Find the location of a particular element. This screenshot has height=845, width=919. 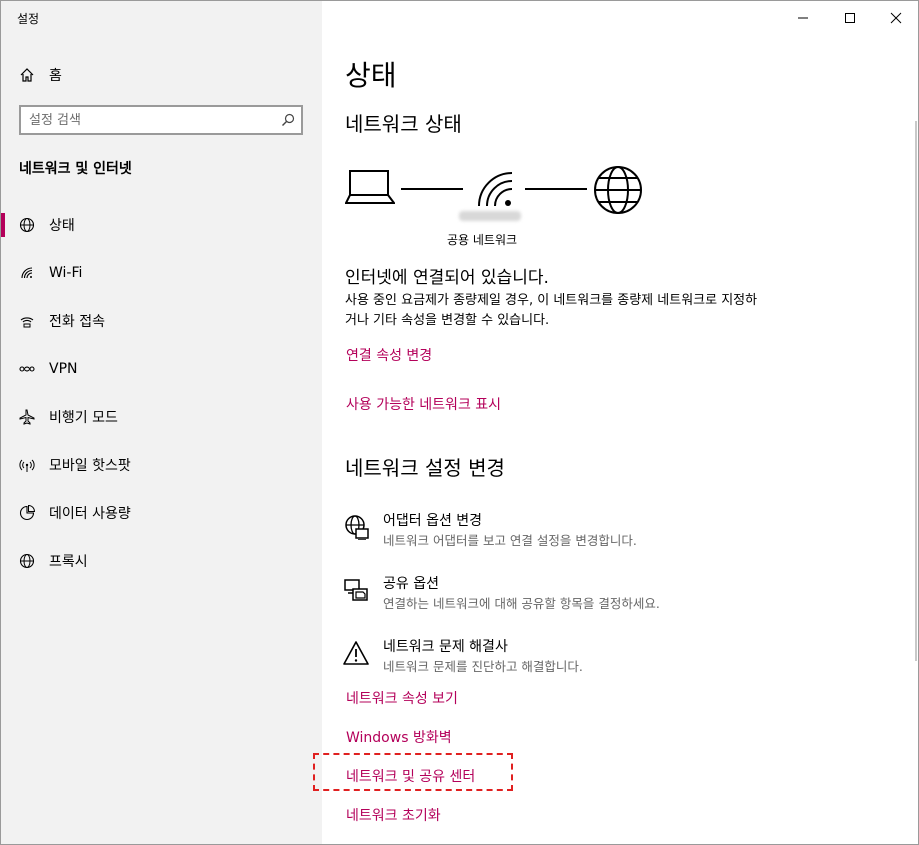

show-available-networks-link: 사용 가능한 네트워크 표시 is located at coordinates (423, 404).